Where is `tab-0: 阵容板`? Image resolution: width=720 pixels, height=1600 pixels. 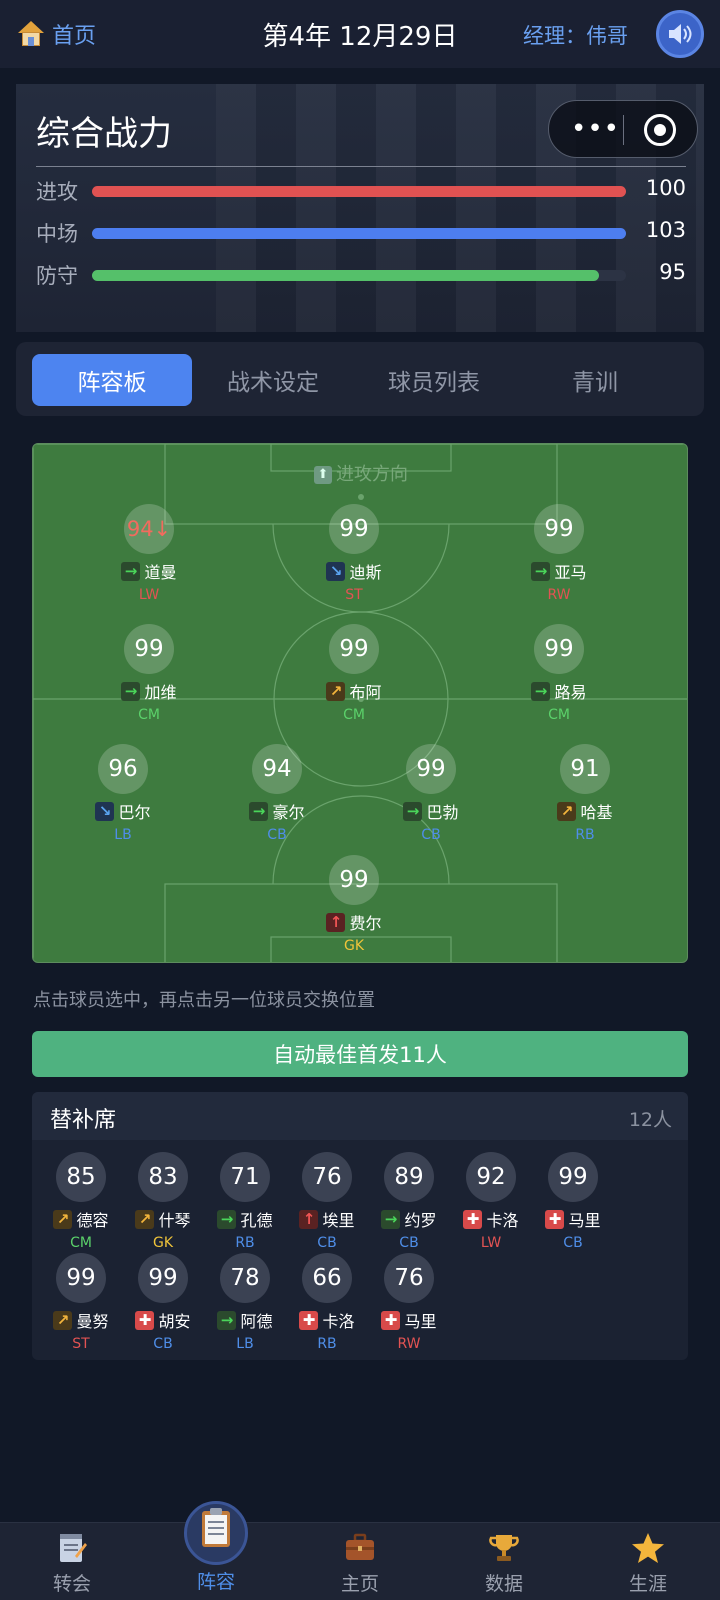 tab-0: 阵容板 is located at coordinates (112, 380).